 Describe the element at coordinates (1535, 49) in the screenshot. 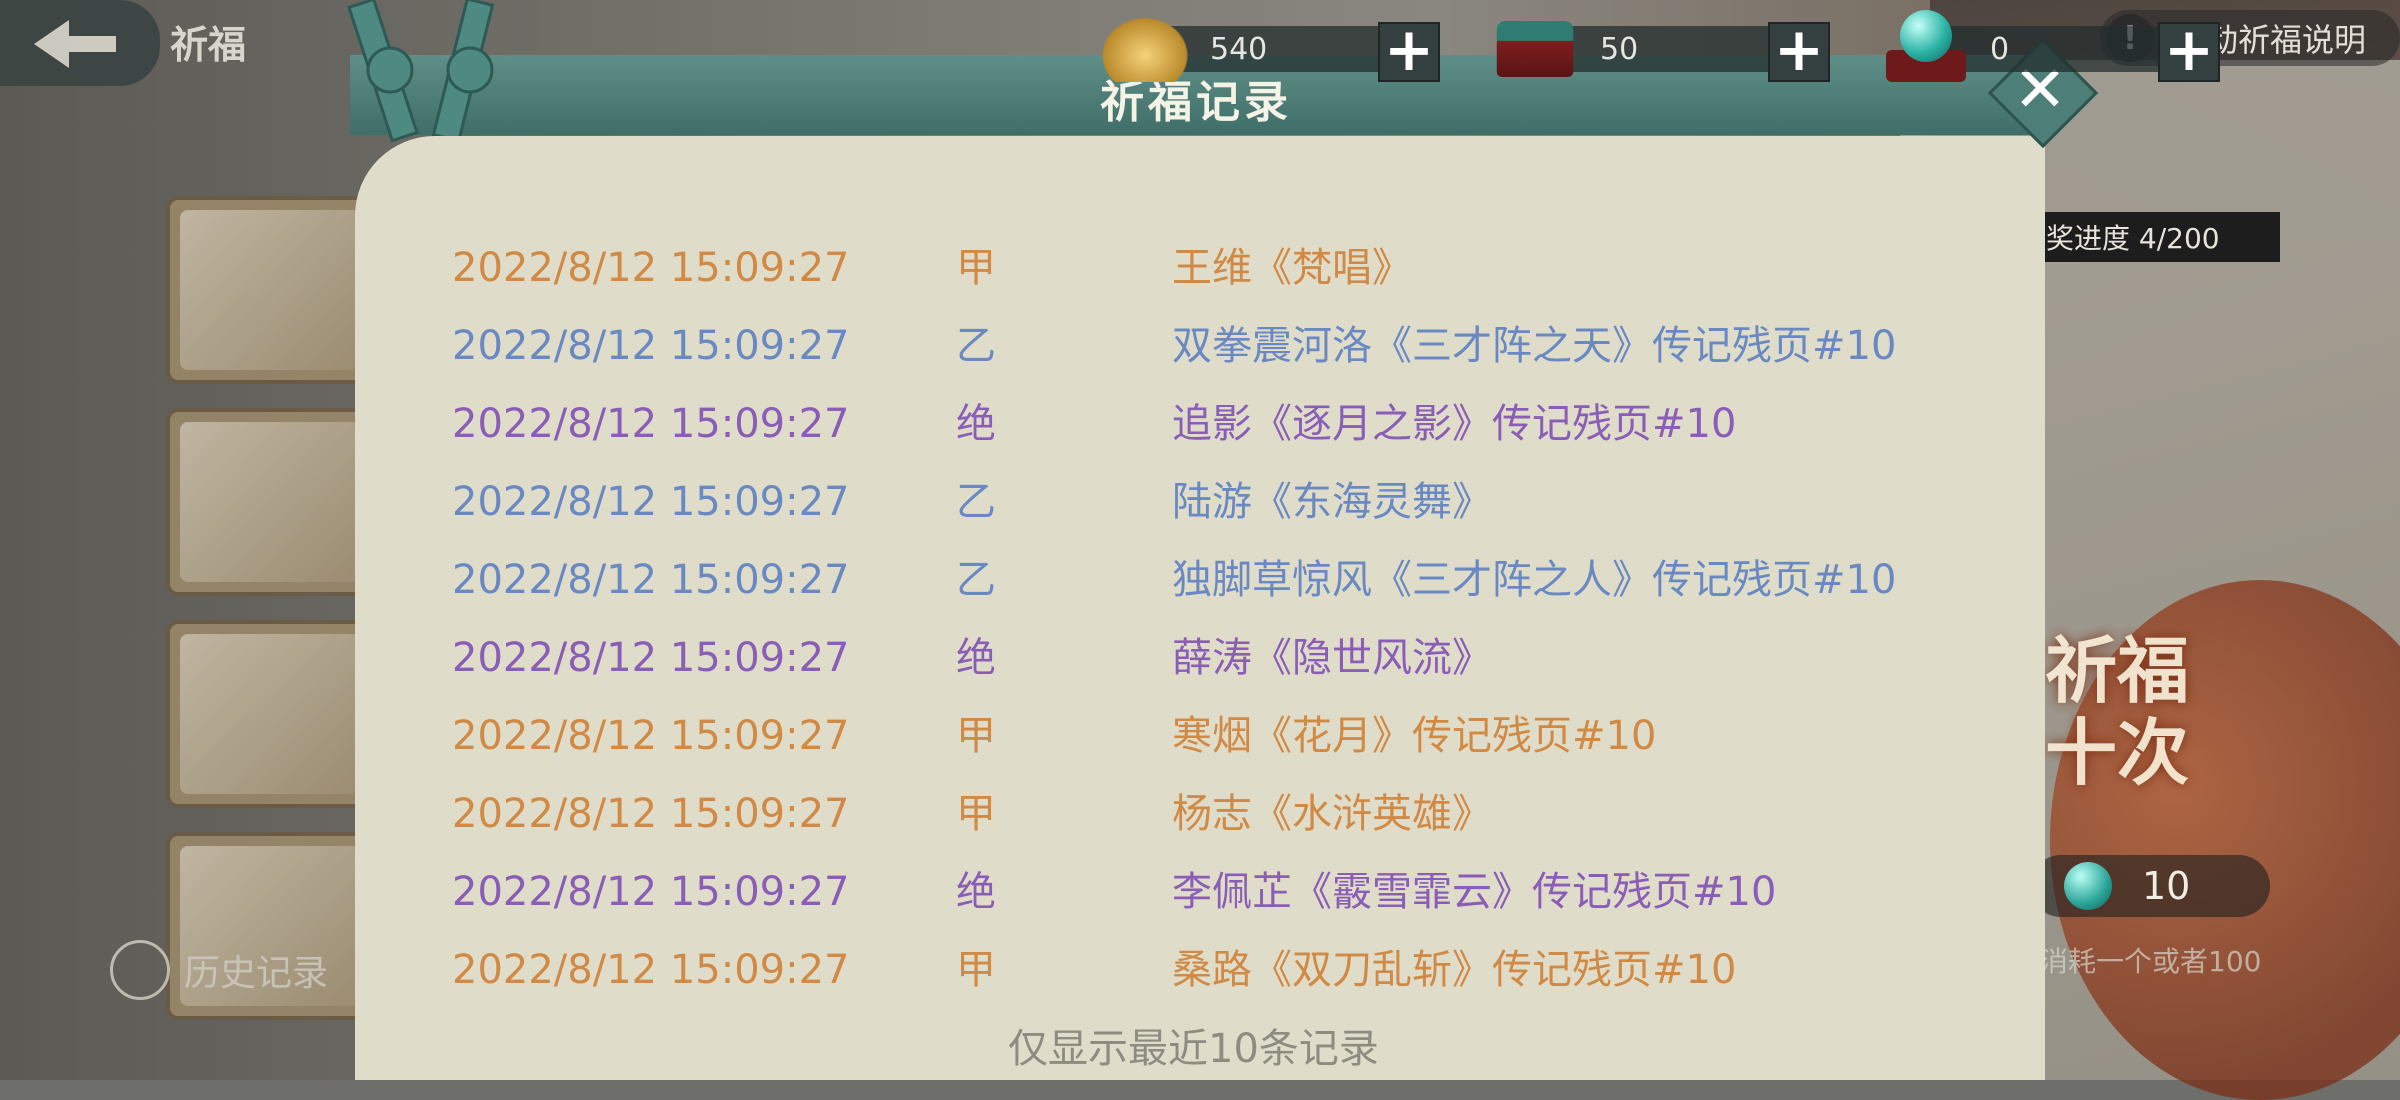

I see `treasure-chest-icon` at that location.